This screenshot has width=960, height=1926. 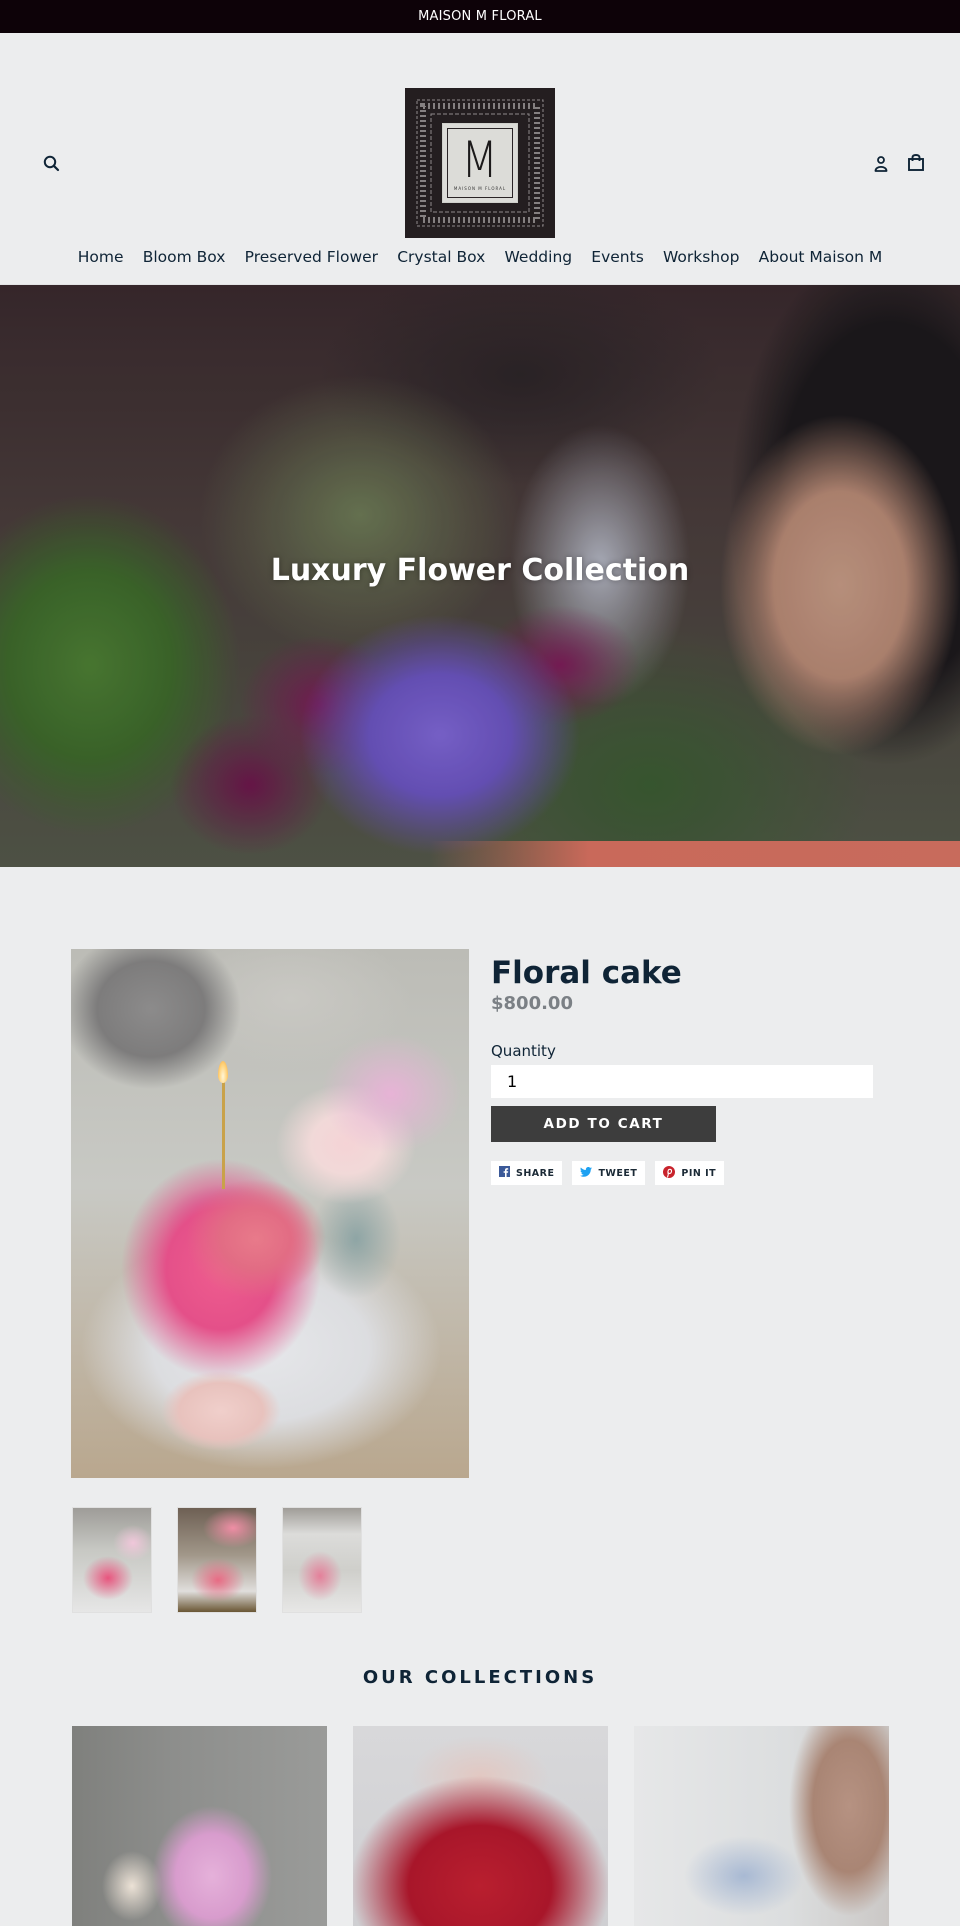 I want to click on facebook-icon, so click(x=504, y=1173).